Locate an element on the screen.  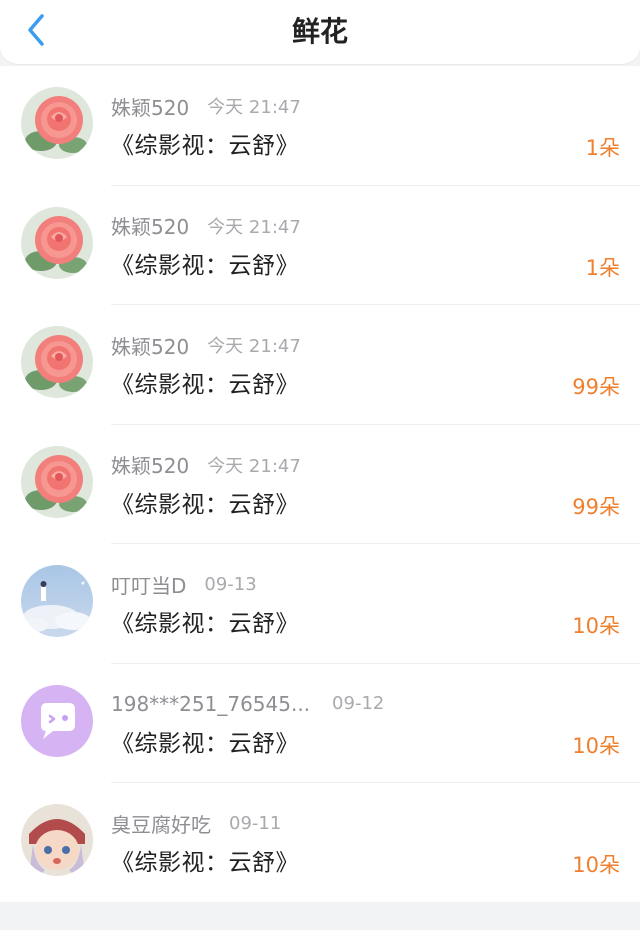
user-name: 叮叮当D is located at coordinates (149, 585).